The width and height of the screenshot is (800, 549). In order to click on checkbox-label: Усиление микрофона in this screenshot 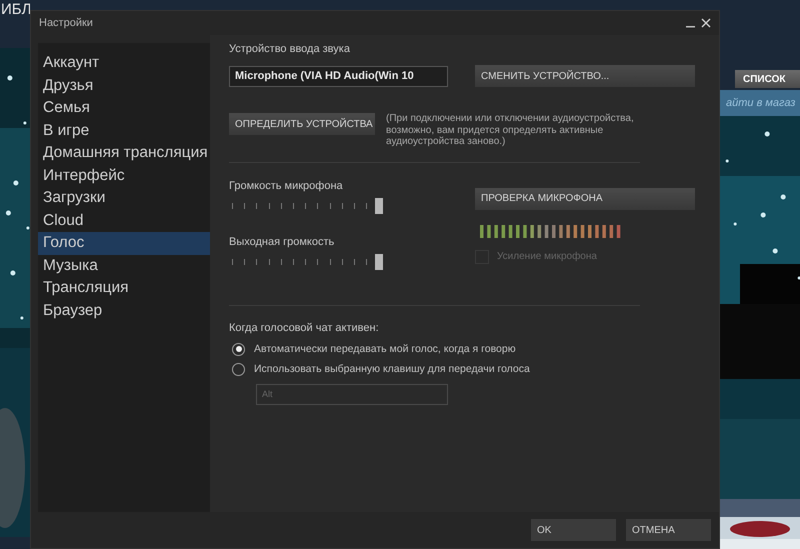, I will do `click(547, 256)`.